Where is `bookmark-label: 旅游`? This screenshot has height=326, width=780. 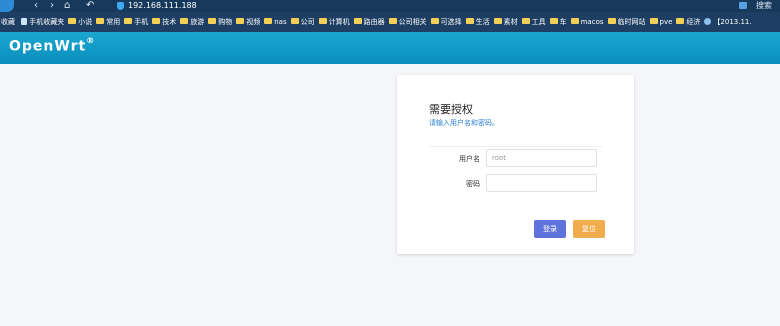
bookmark-label: 旅游 is located at coordinates (197, 22).